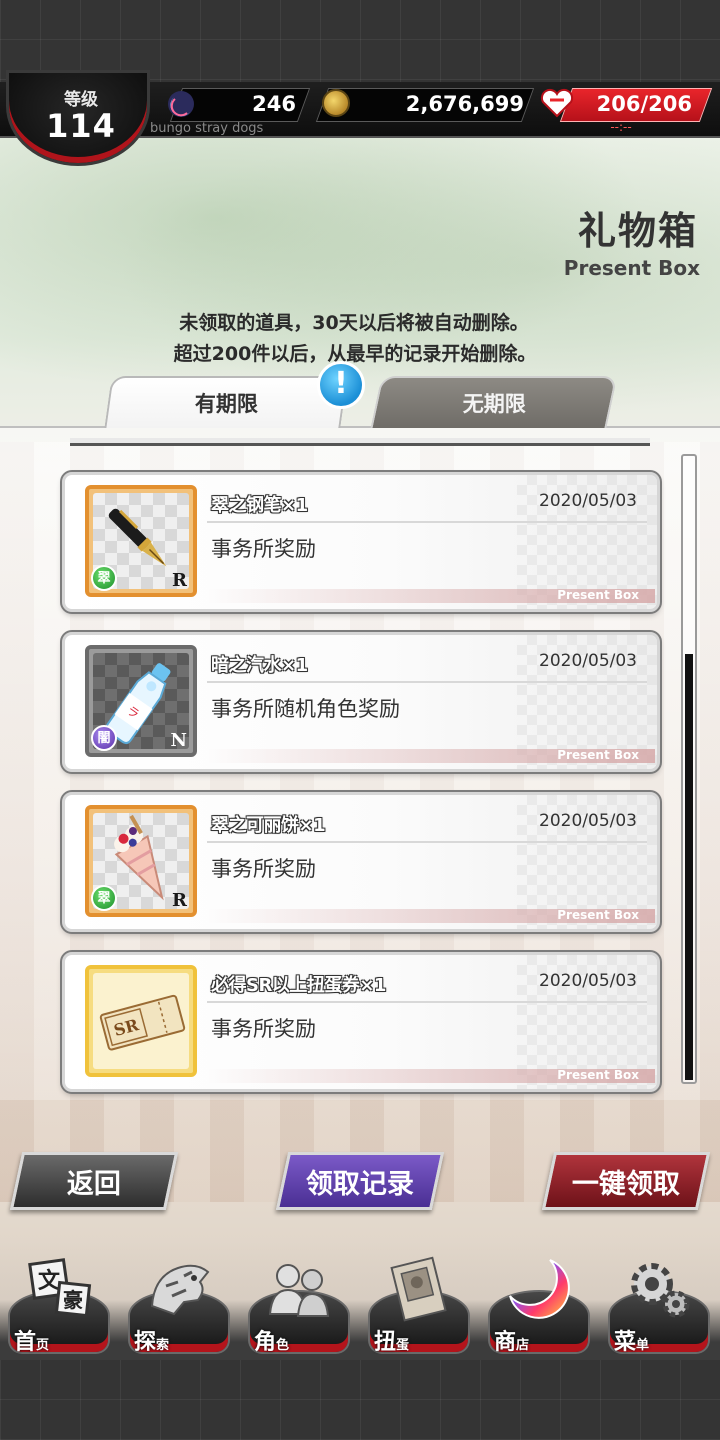 The image size is (720, 1440). What do you see at coordinates (305, 709) in the screenshot?
I see `item-description: 事务所随机角色奖励` at bounding box center [305, 709].